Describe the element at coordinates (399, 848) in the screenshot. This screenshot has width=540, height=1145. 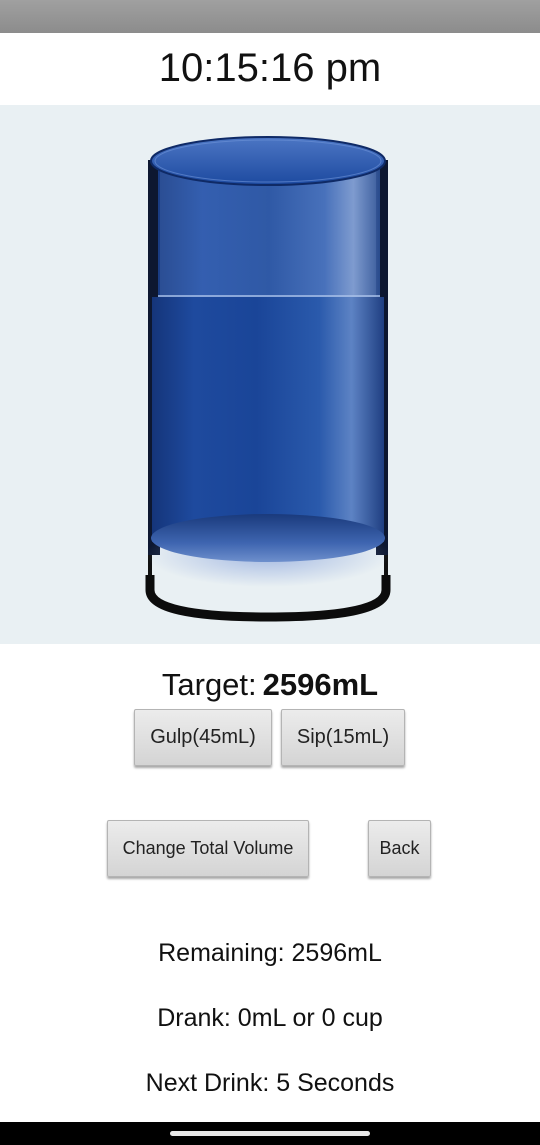
I see `back-button: Back` at that location.